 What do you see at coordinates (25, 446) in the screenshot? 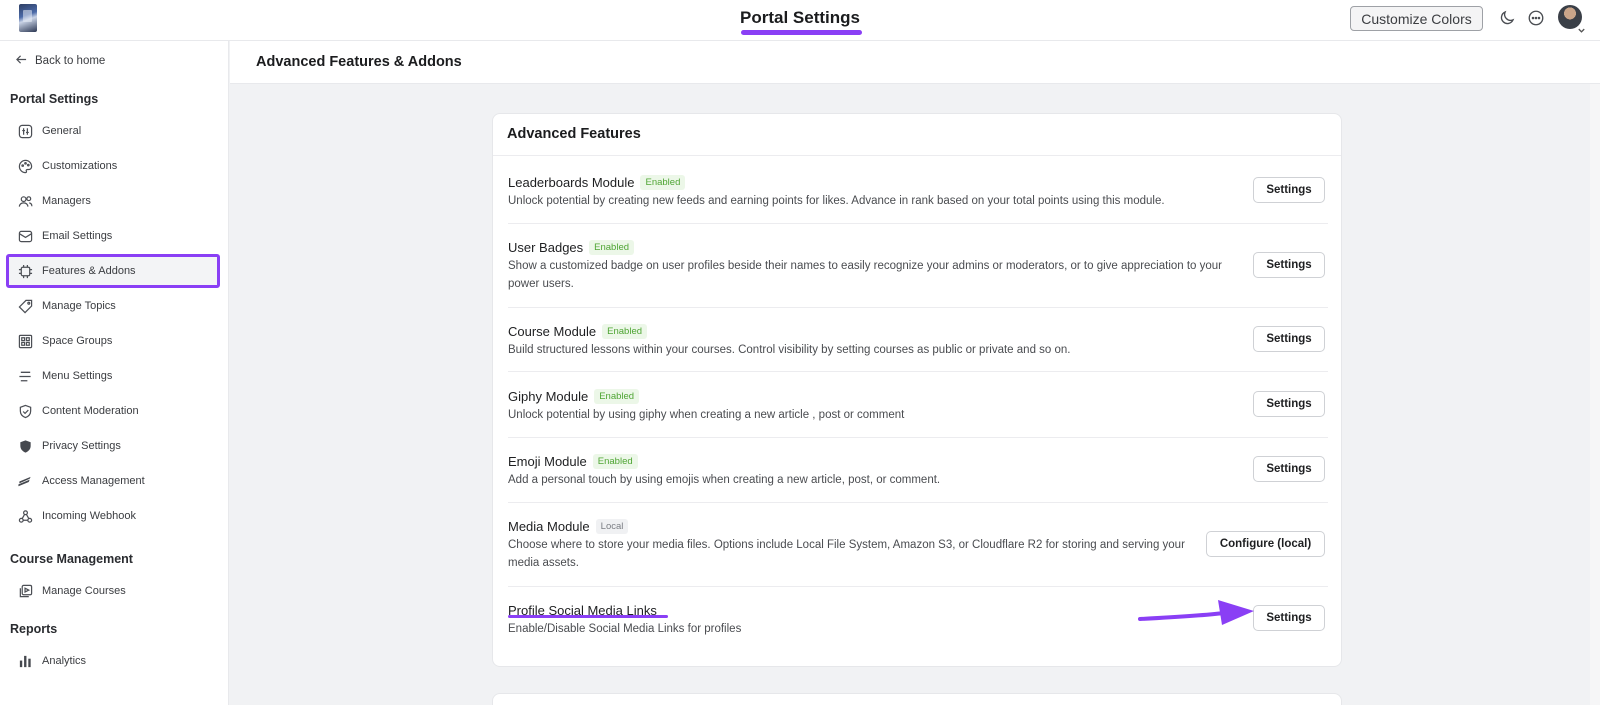
I see `shield-icon` at bounding box center [25, 446].